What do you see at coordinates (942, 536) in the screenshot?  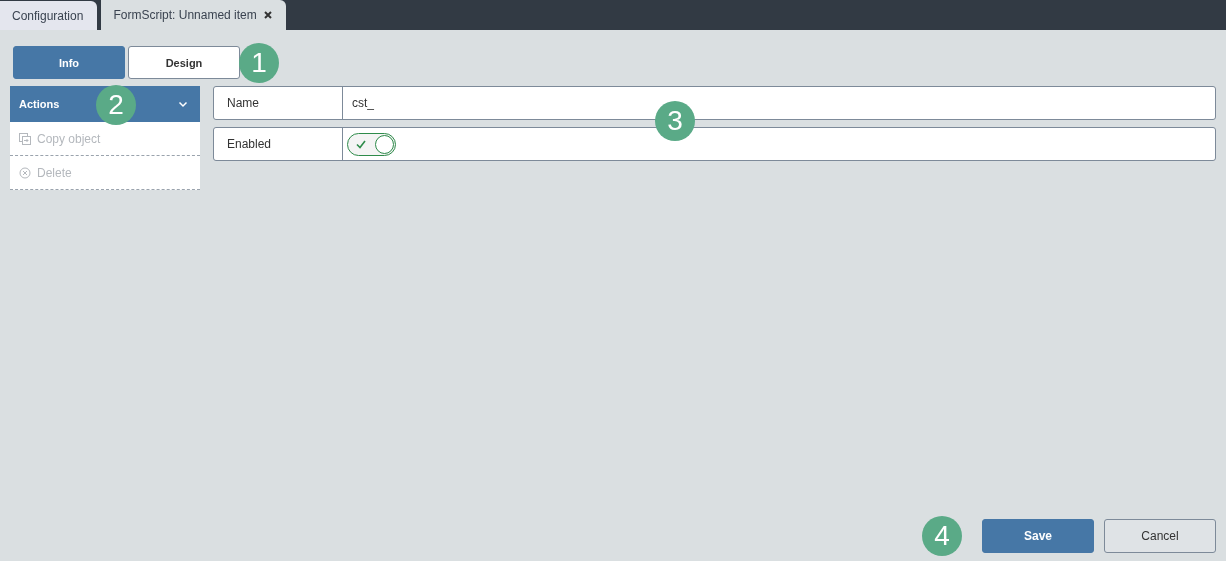 I see `callout-overlay: 4` at bounding box center [942, 536].